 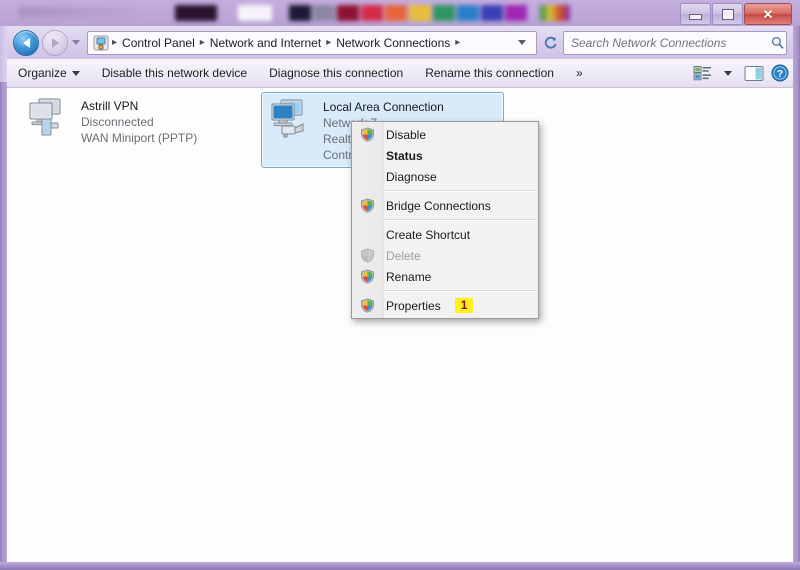 I want to click on context-menu-item-label: Bridge Connections, so click(x=438, y=205).